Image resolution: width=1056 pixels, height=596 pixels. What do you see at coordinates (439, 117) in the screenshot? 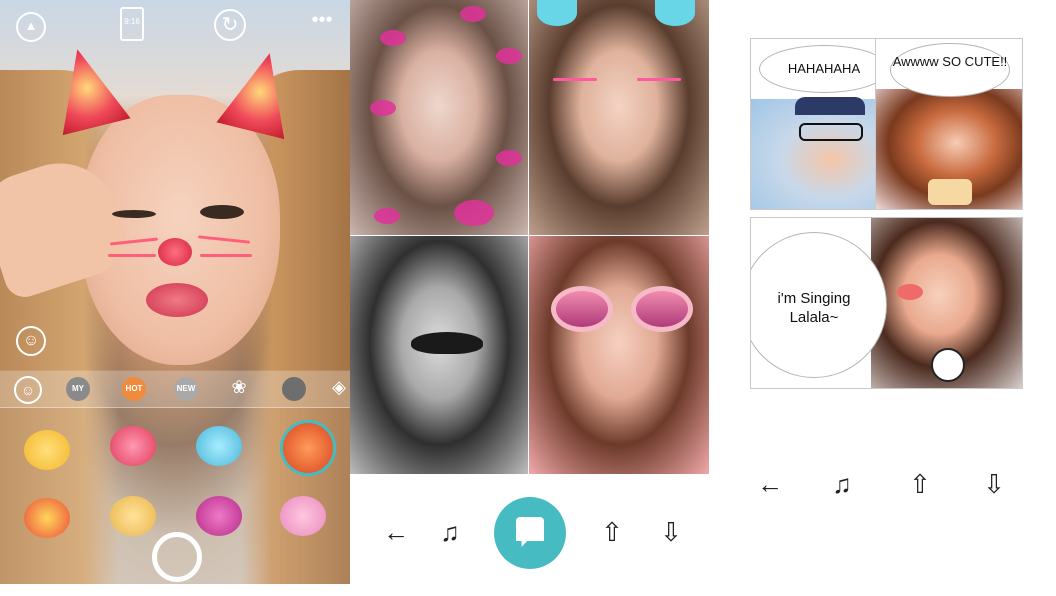
I see `collage-photo-kisses` at bounding box center [439, 117].